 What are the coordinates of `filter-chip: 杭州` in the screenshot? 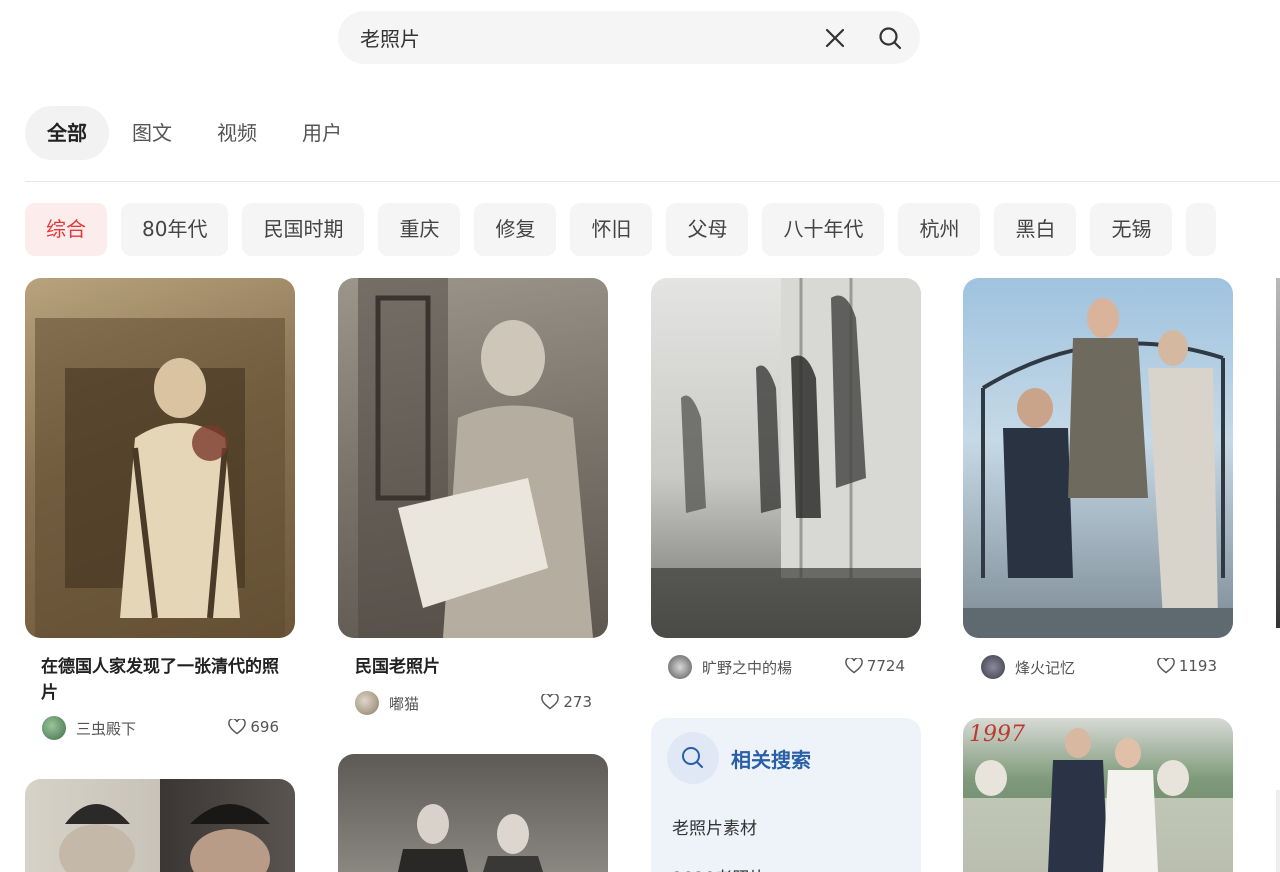 It's located at (939, 229).